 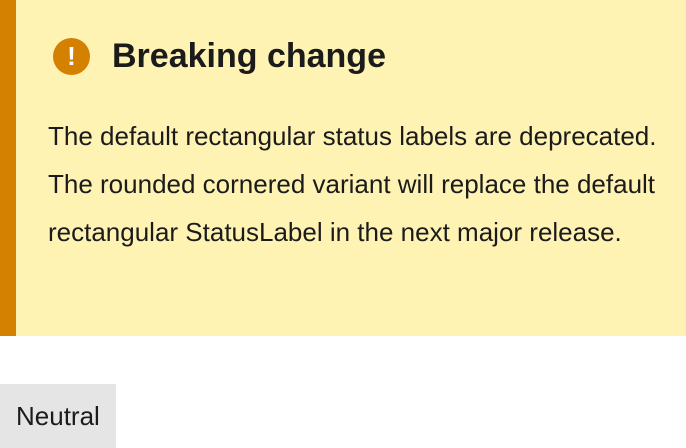 I want to click on callout-header: ! Breaking change, so click(x=219, y=56).